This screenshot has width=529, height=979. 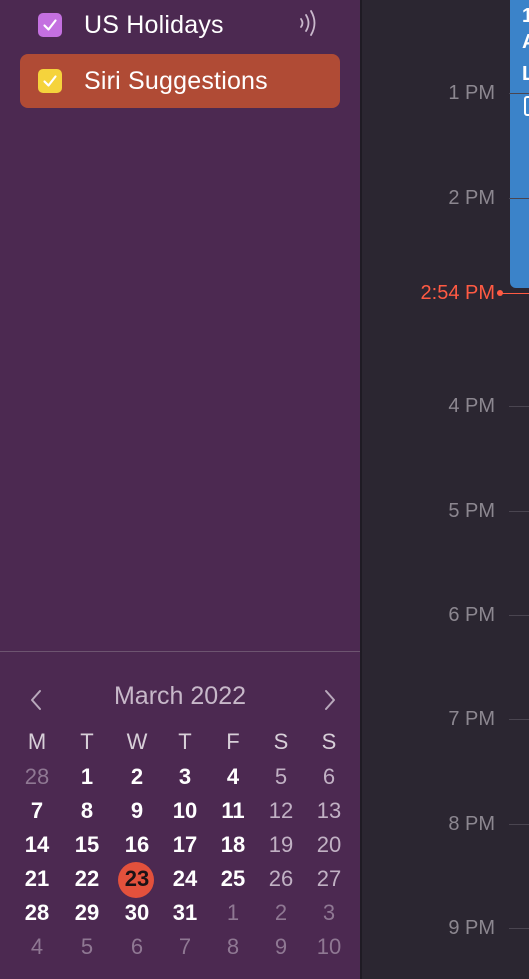 I want to click on sidebar-divider, so click(x=180, y=651).